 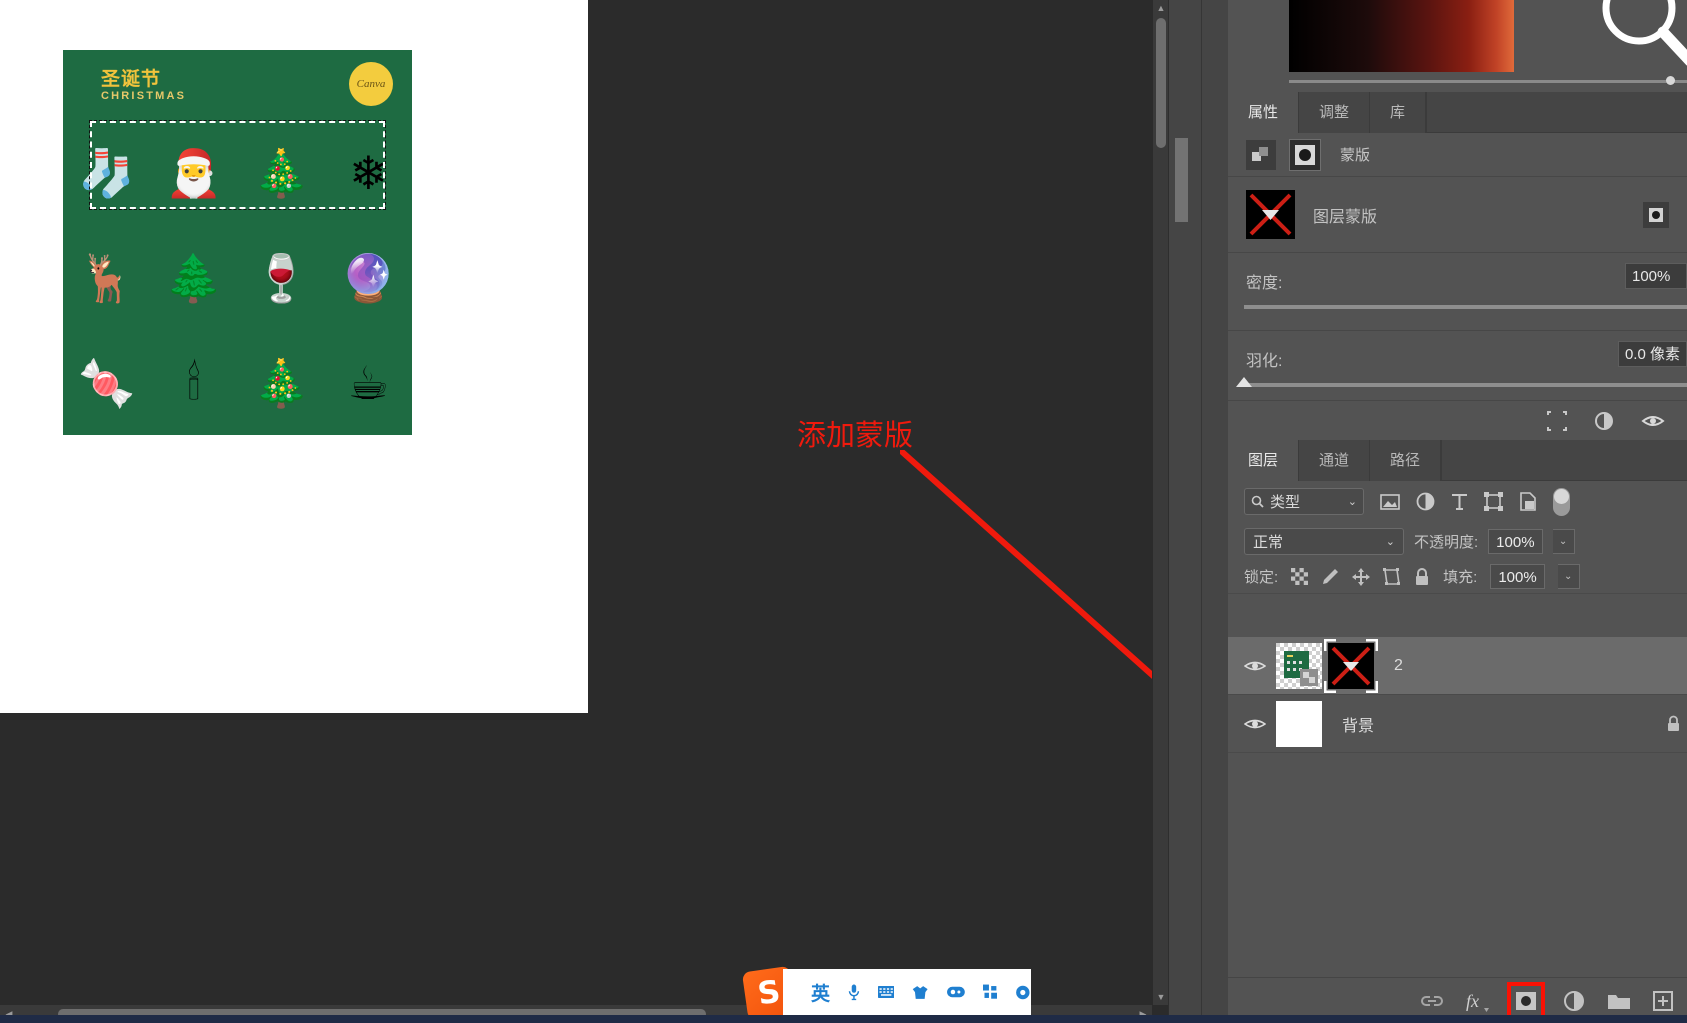 I want to click on adjustment-filter-icon, so click(x=1425, y=501).